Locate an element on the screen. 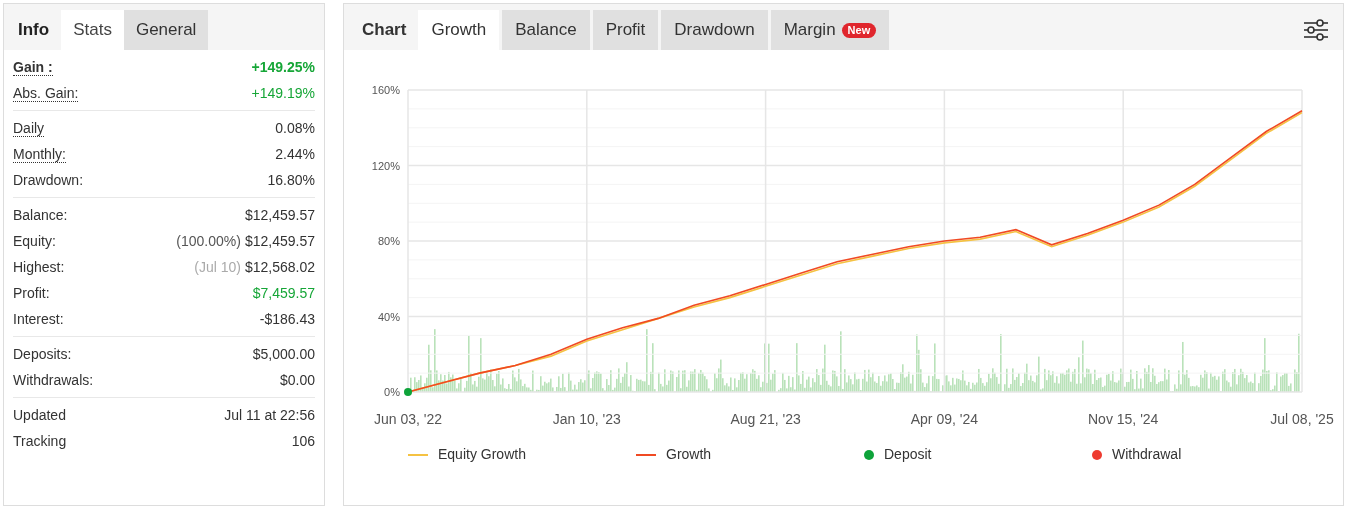 Image resolution: width=1346 pixels, height=508 pixels. stat-label: Balance: is located at coordinates (40, 215).